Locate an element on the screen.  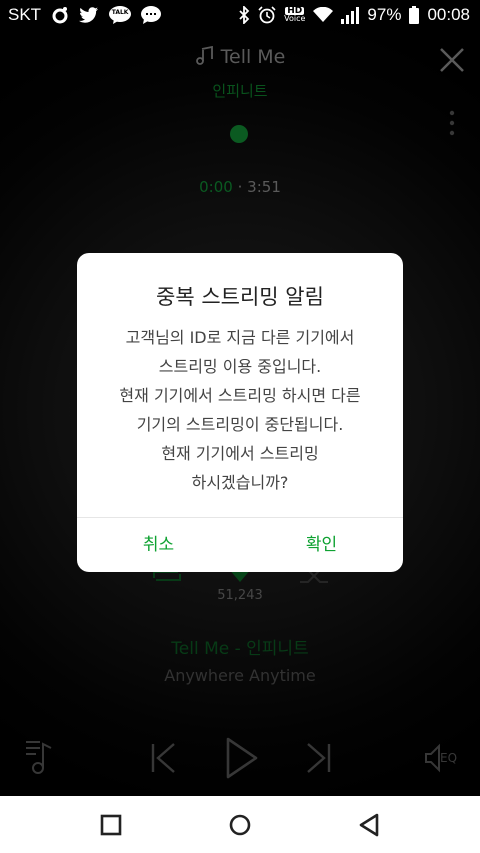
message-line: 기기의 스트리밍이 중단됩니다. is located at coordinates (240, 424).